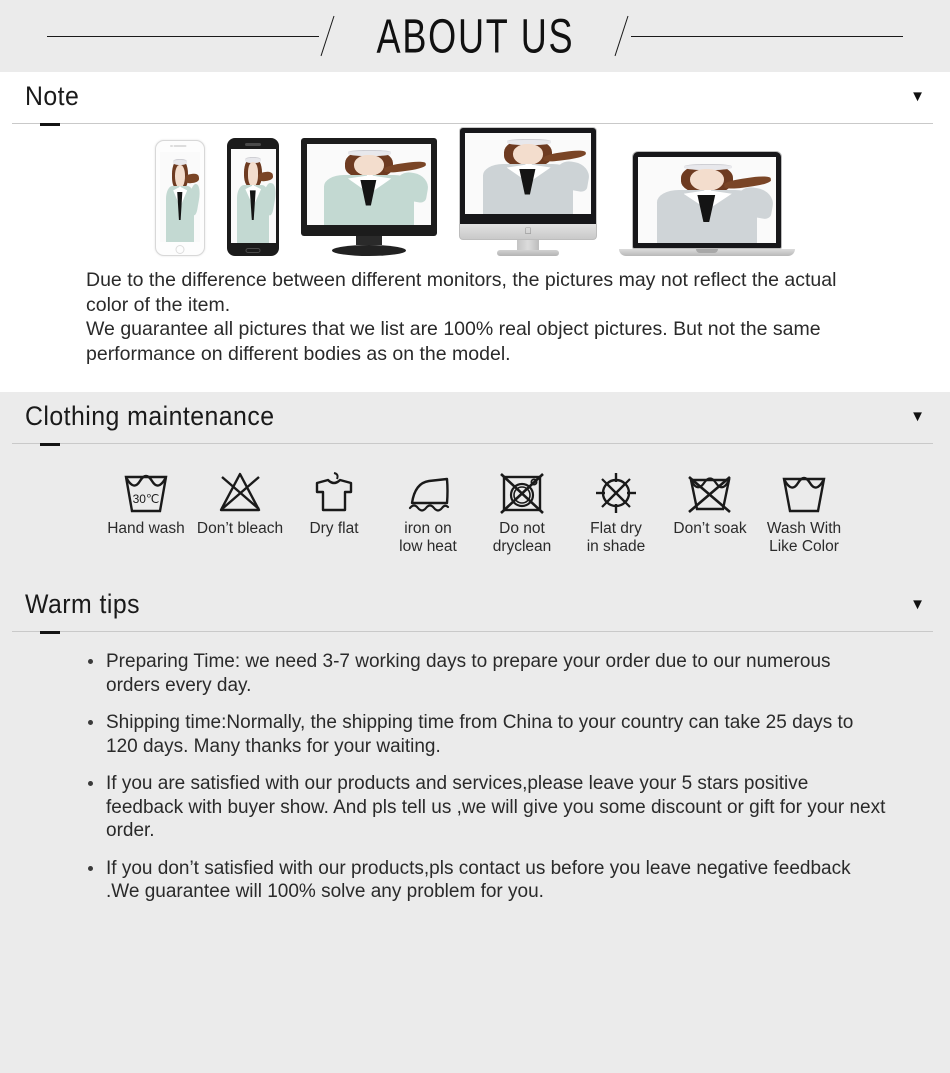 This screenshot has height=1073, width=950. What do you see at coordinates (334, 528) in the screenshot?
I see `care-label: Dry flat` at bounding box center [334, 528].